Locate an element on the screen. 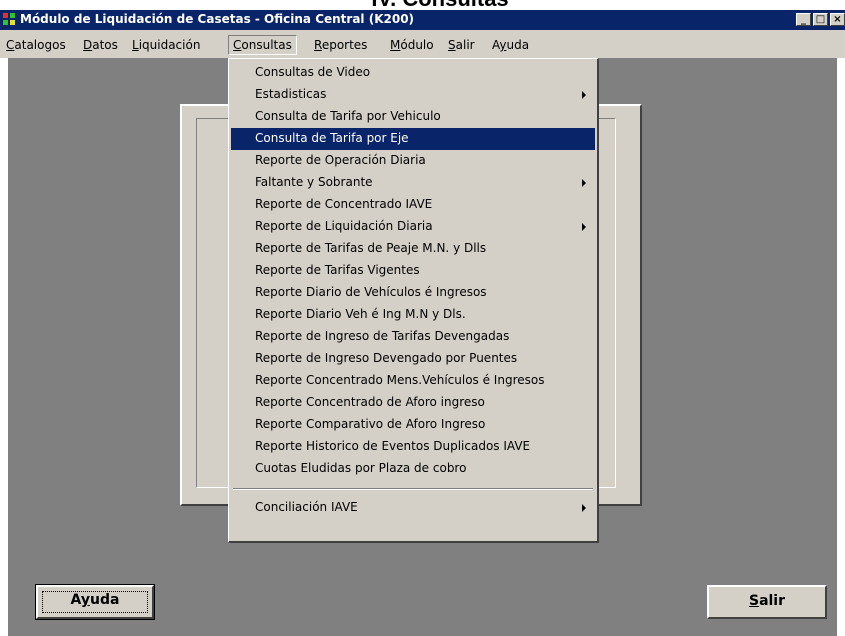 This screenshot has width=845, height=636. menu-ayuda: Ayuda is located at coordinates (510, 45).